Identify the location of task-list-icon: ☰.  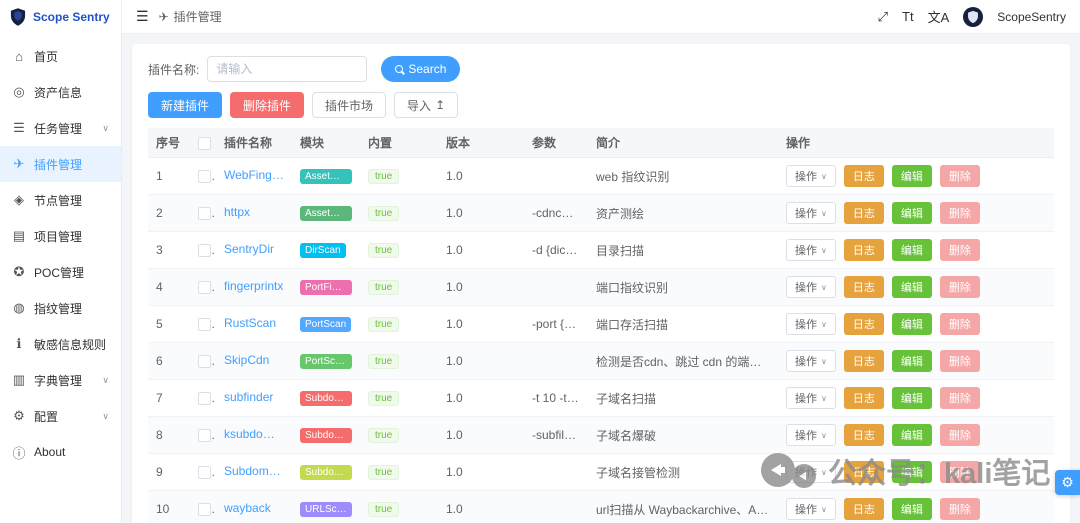
(19, 127).